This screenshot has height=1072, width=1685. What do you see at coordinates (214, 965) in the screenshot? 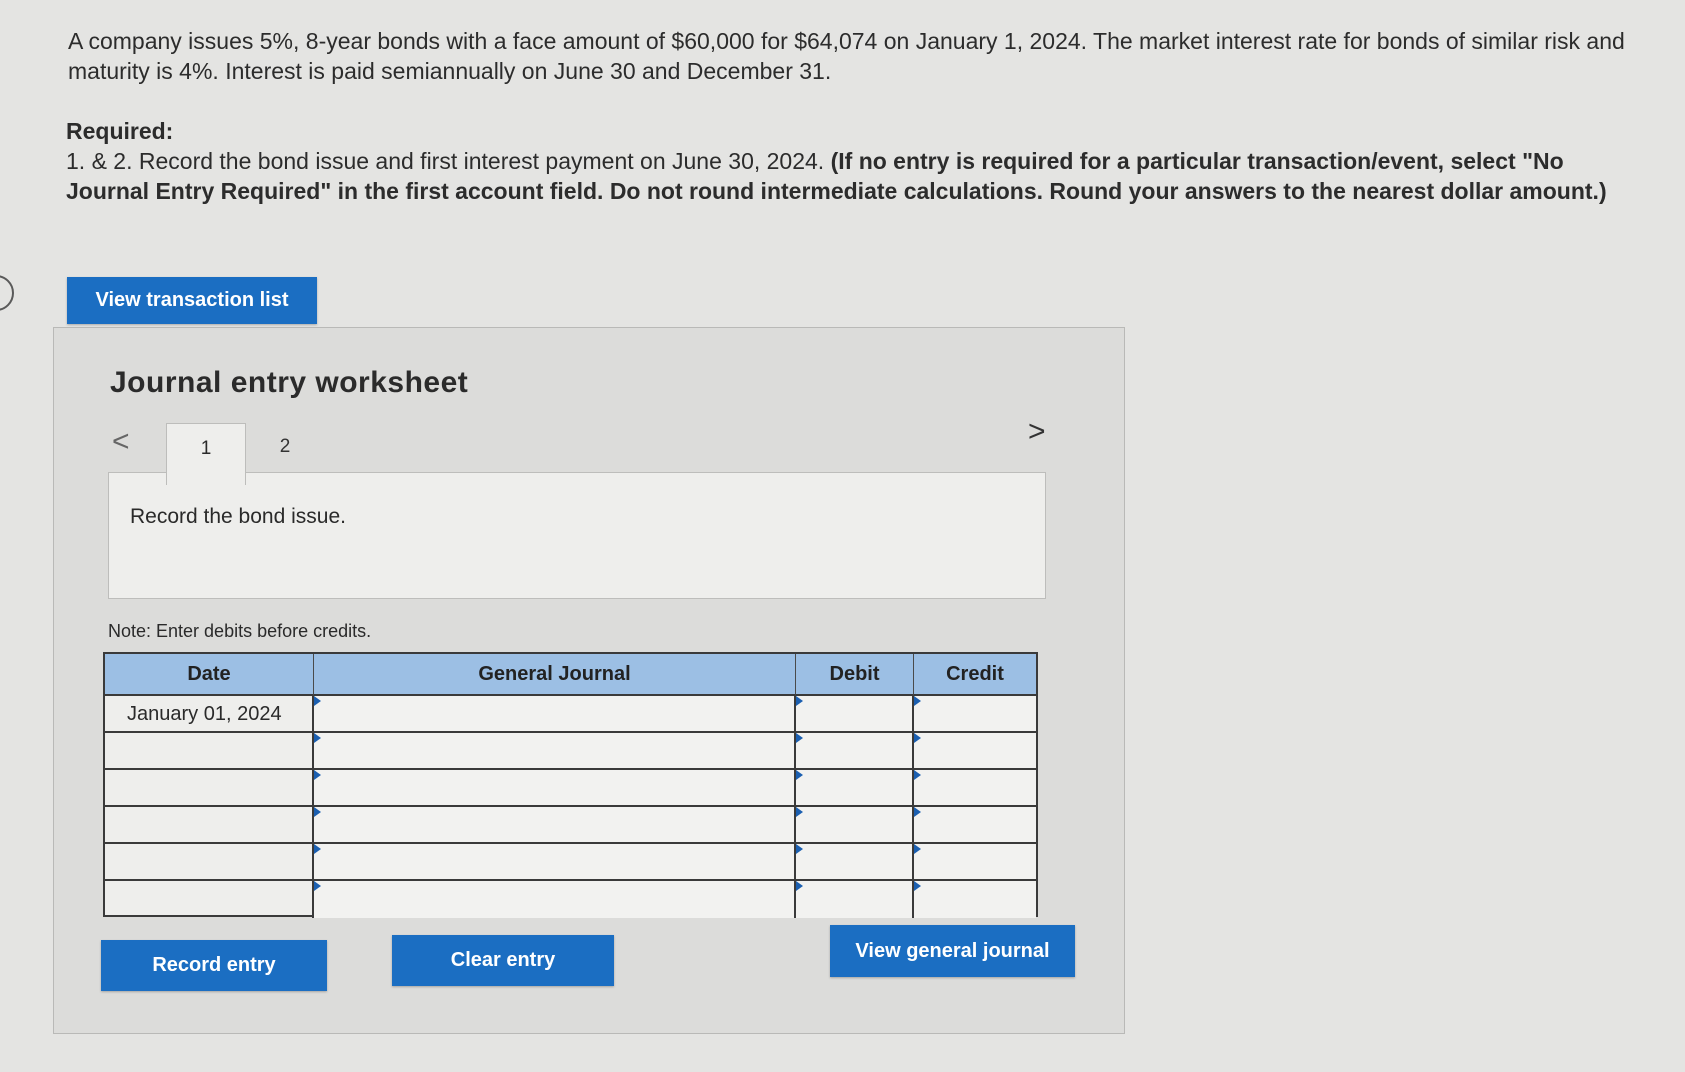
I see `record-entry-button: Record entry` at bounding box center [214, 965].